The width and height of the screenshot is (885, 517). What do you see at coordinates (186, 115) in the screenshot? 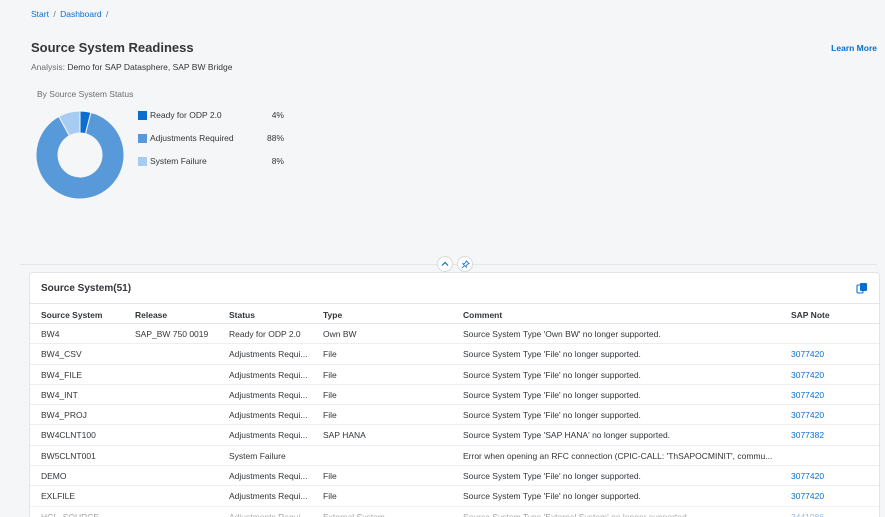
I see `legend-label: Ready for ODP 2.0` at bounding box center [186, 115].